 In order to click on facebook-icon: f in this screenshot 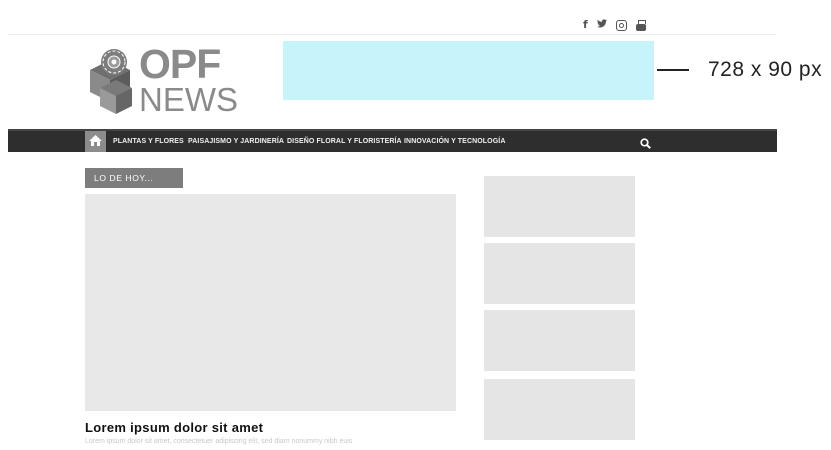, I will do `click(585, 25)`.